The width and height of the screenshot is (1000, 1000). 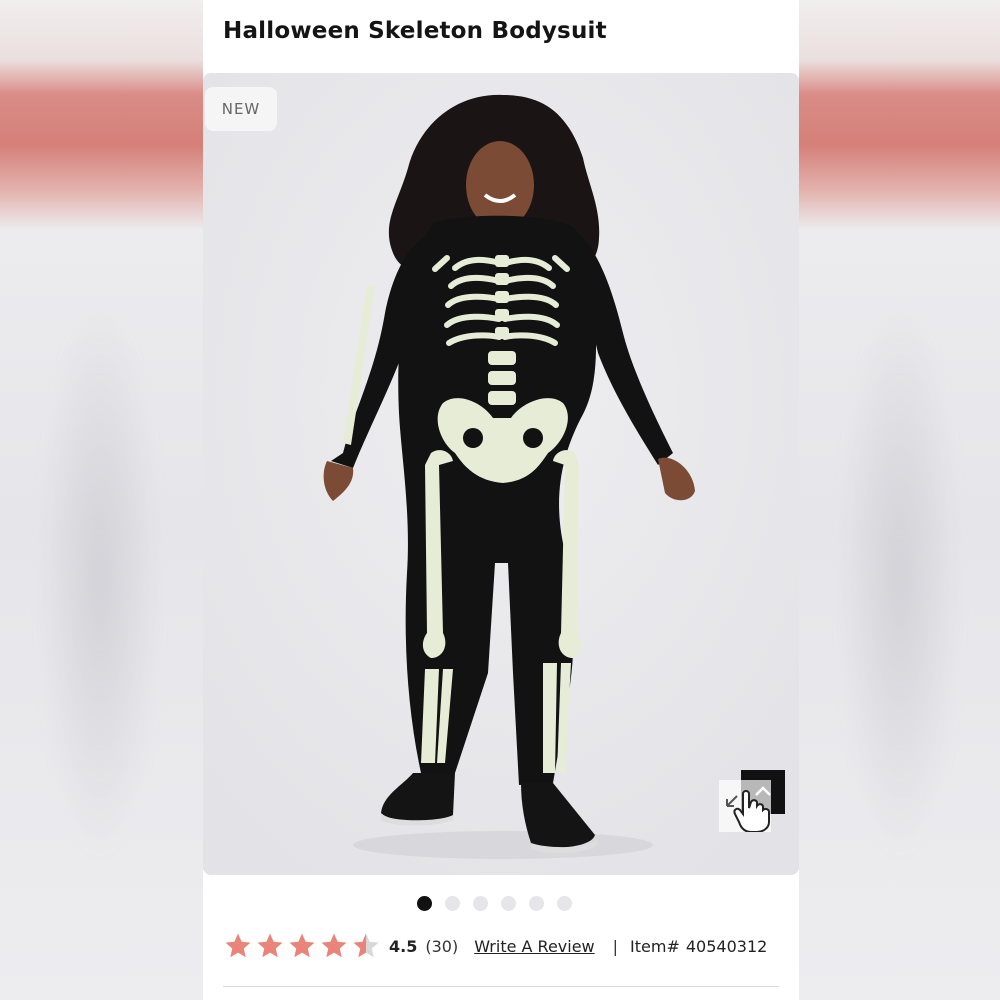 What do you see at coordinates (751, 811) in the screenshot?
I see `hand-pointer-icon` at bounding box center [751, 811].